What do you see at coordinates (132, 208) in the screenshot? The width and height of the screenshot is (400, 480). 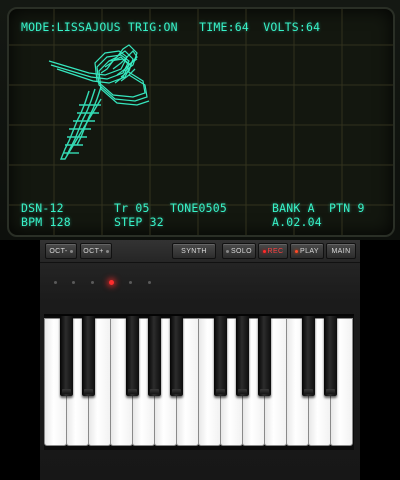 I see `track-readout: Tr 05` at bounding box center [132, 208].